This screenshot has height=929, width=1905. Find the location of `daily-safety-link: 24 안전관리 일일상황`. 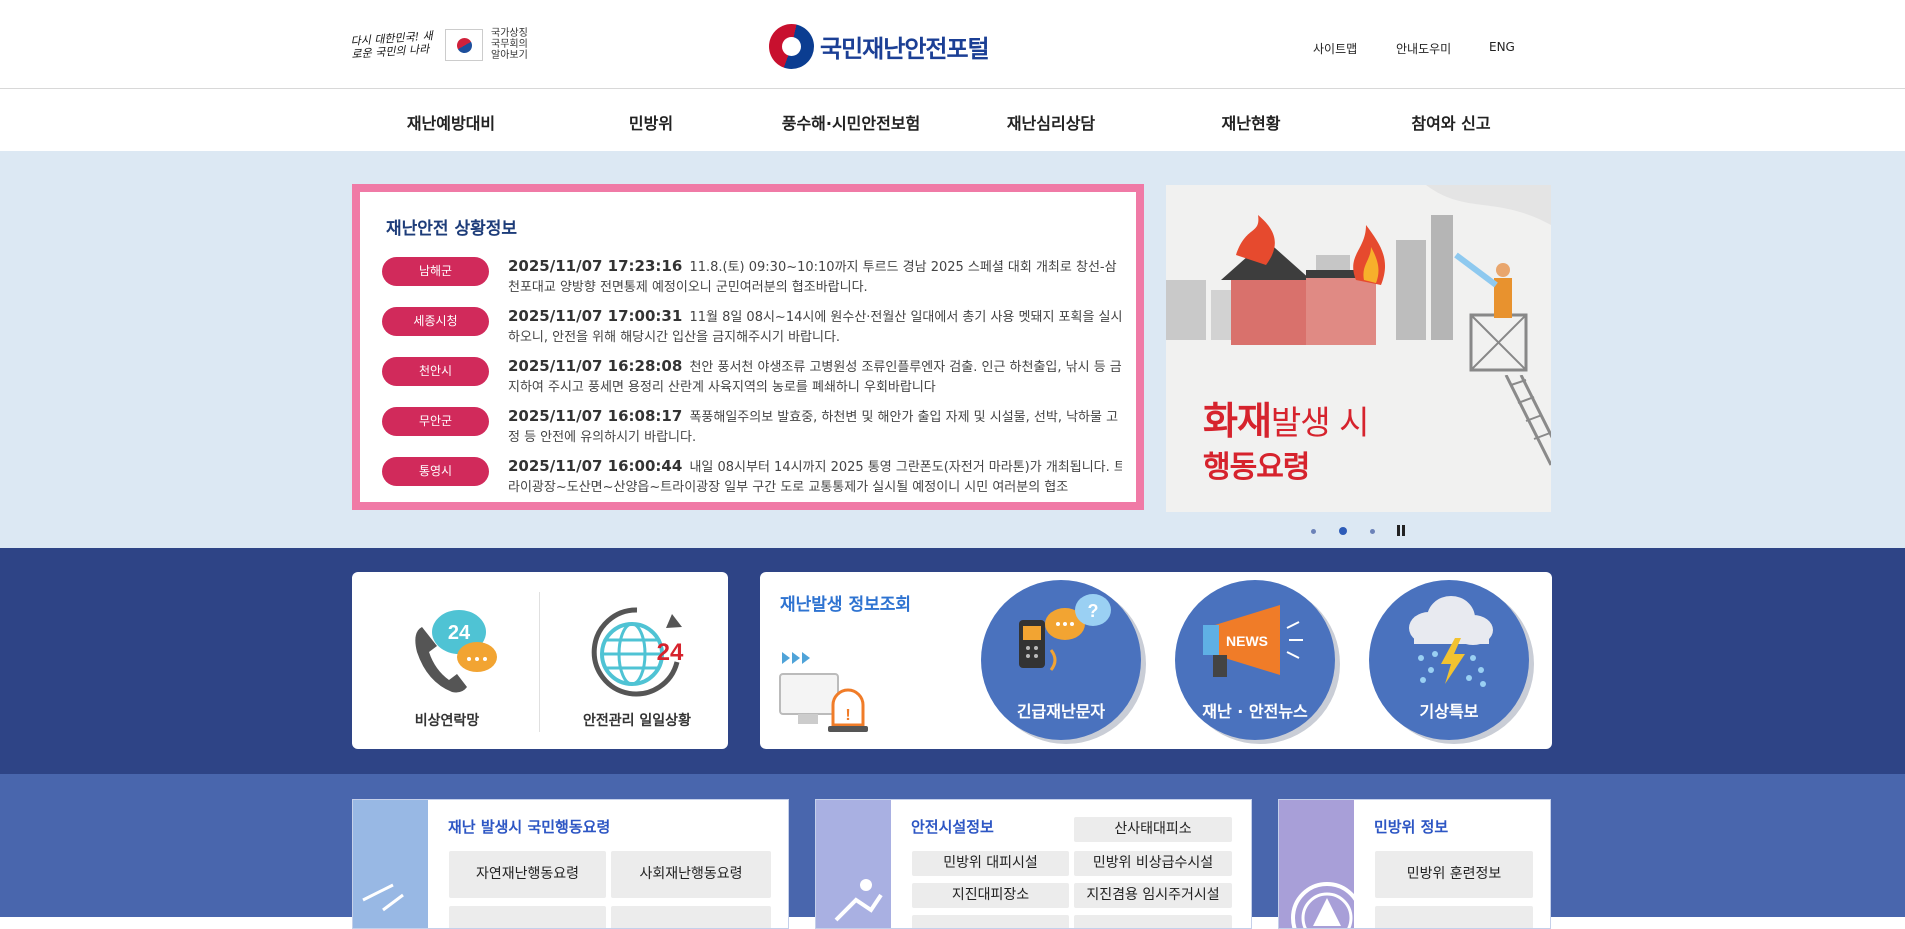

daily-safety-link: 24 안전관리 일일상황 is located at coordinates (637, 662).